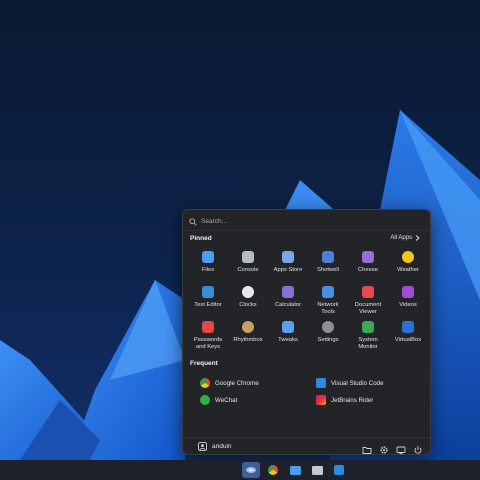  Describe the element at coordinates (328, 335) in the screenshot. I see `pinned-app-settings: Settings` at that location.